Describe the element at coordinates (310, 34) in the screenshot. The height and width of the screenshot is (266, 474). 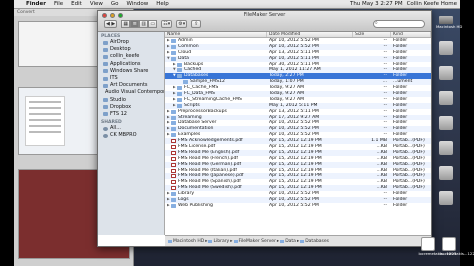
I see `column-header-date-modified: Date Modified` at that location.